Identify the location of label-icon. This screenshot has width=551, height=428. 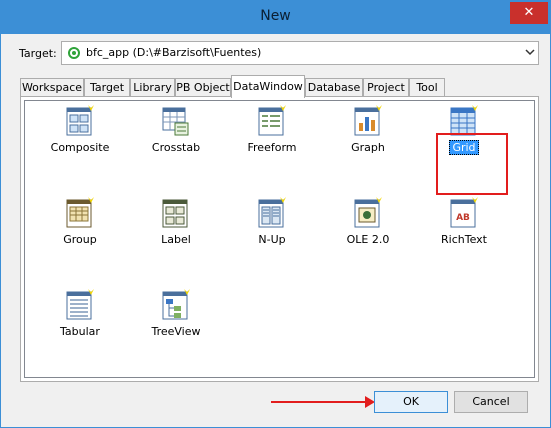
(176, 213).